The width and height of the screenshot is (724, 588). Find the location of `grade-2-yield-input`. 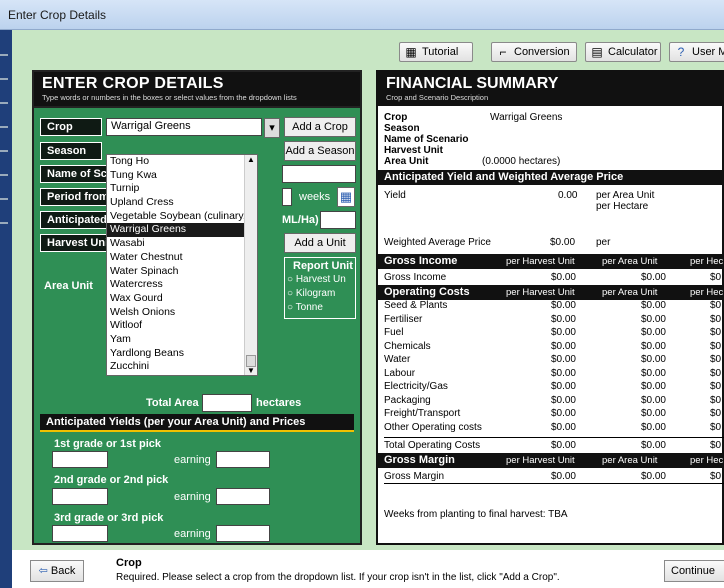

grade-2-yield-input is located at coordinates (80, 496).